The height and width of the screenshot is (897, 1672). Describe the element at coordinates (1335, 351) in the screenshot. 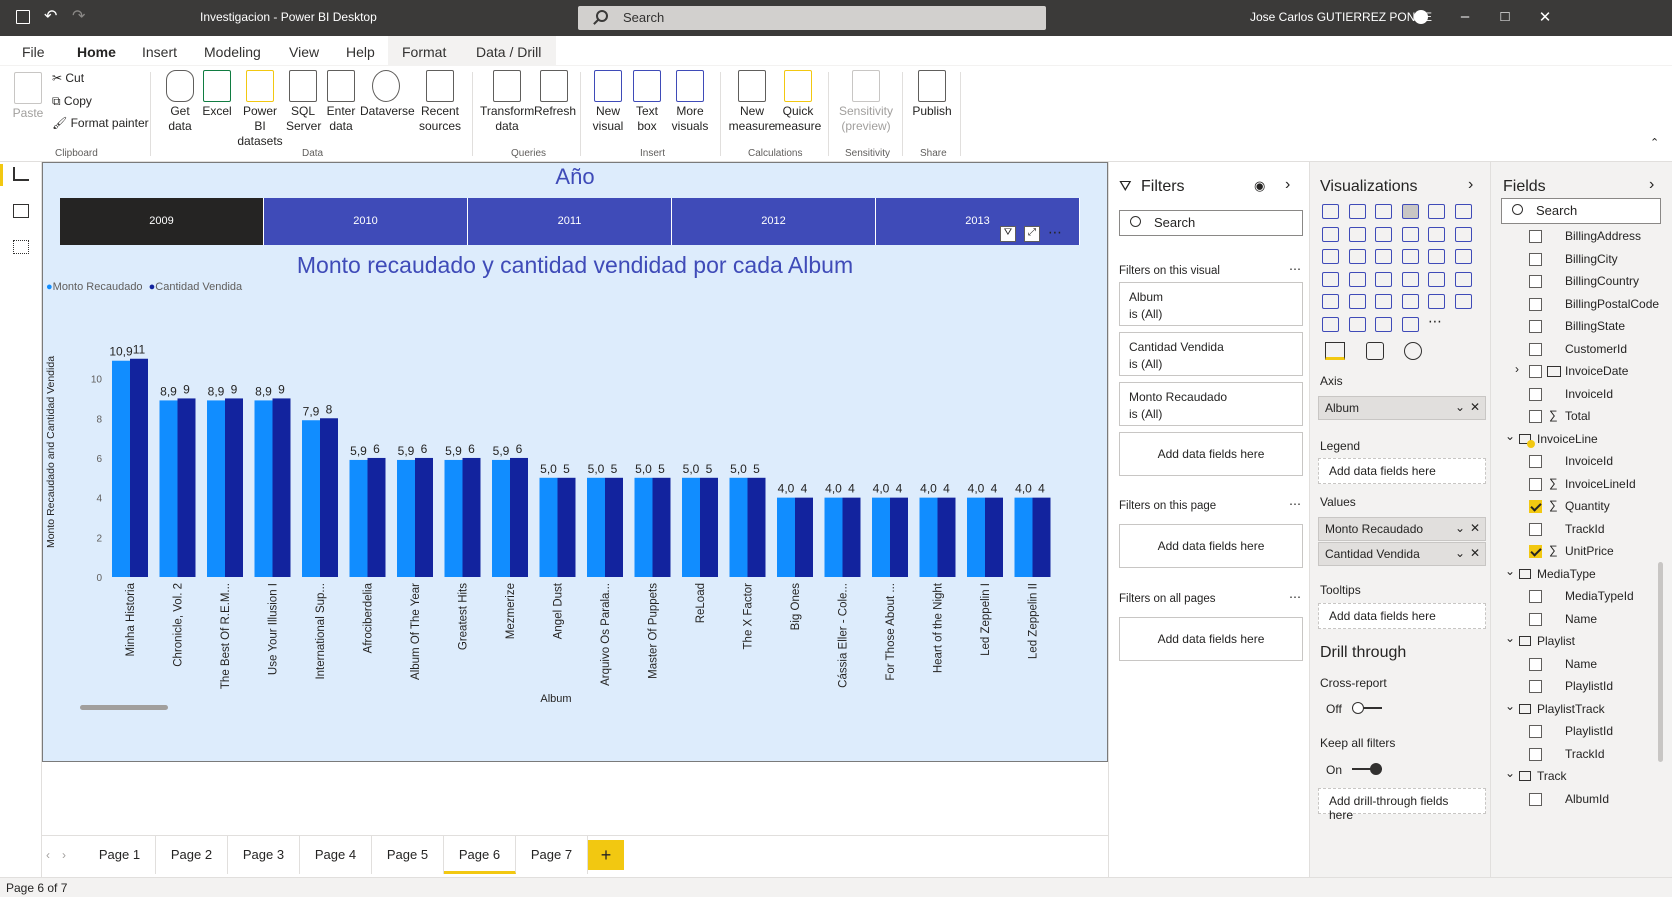

I see `fields-tab-icon` at that location.